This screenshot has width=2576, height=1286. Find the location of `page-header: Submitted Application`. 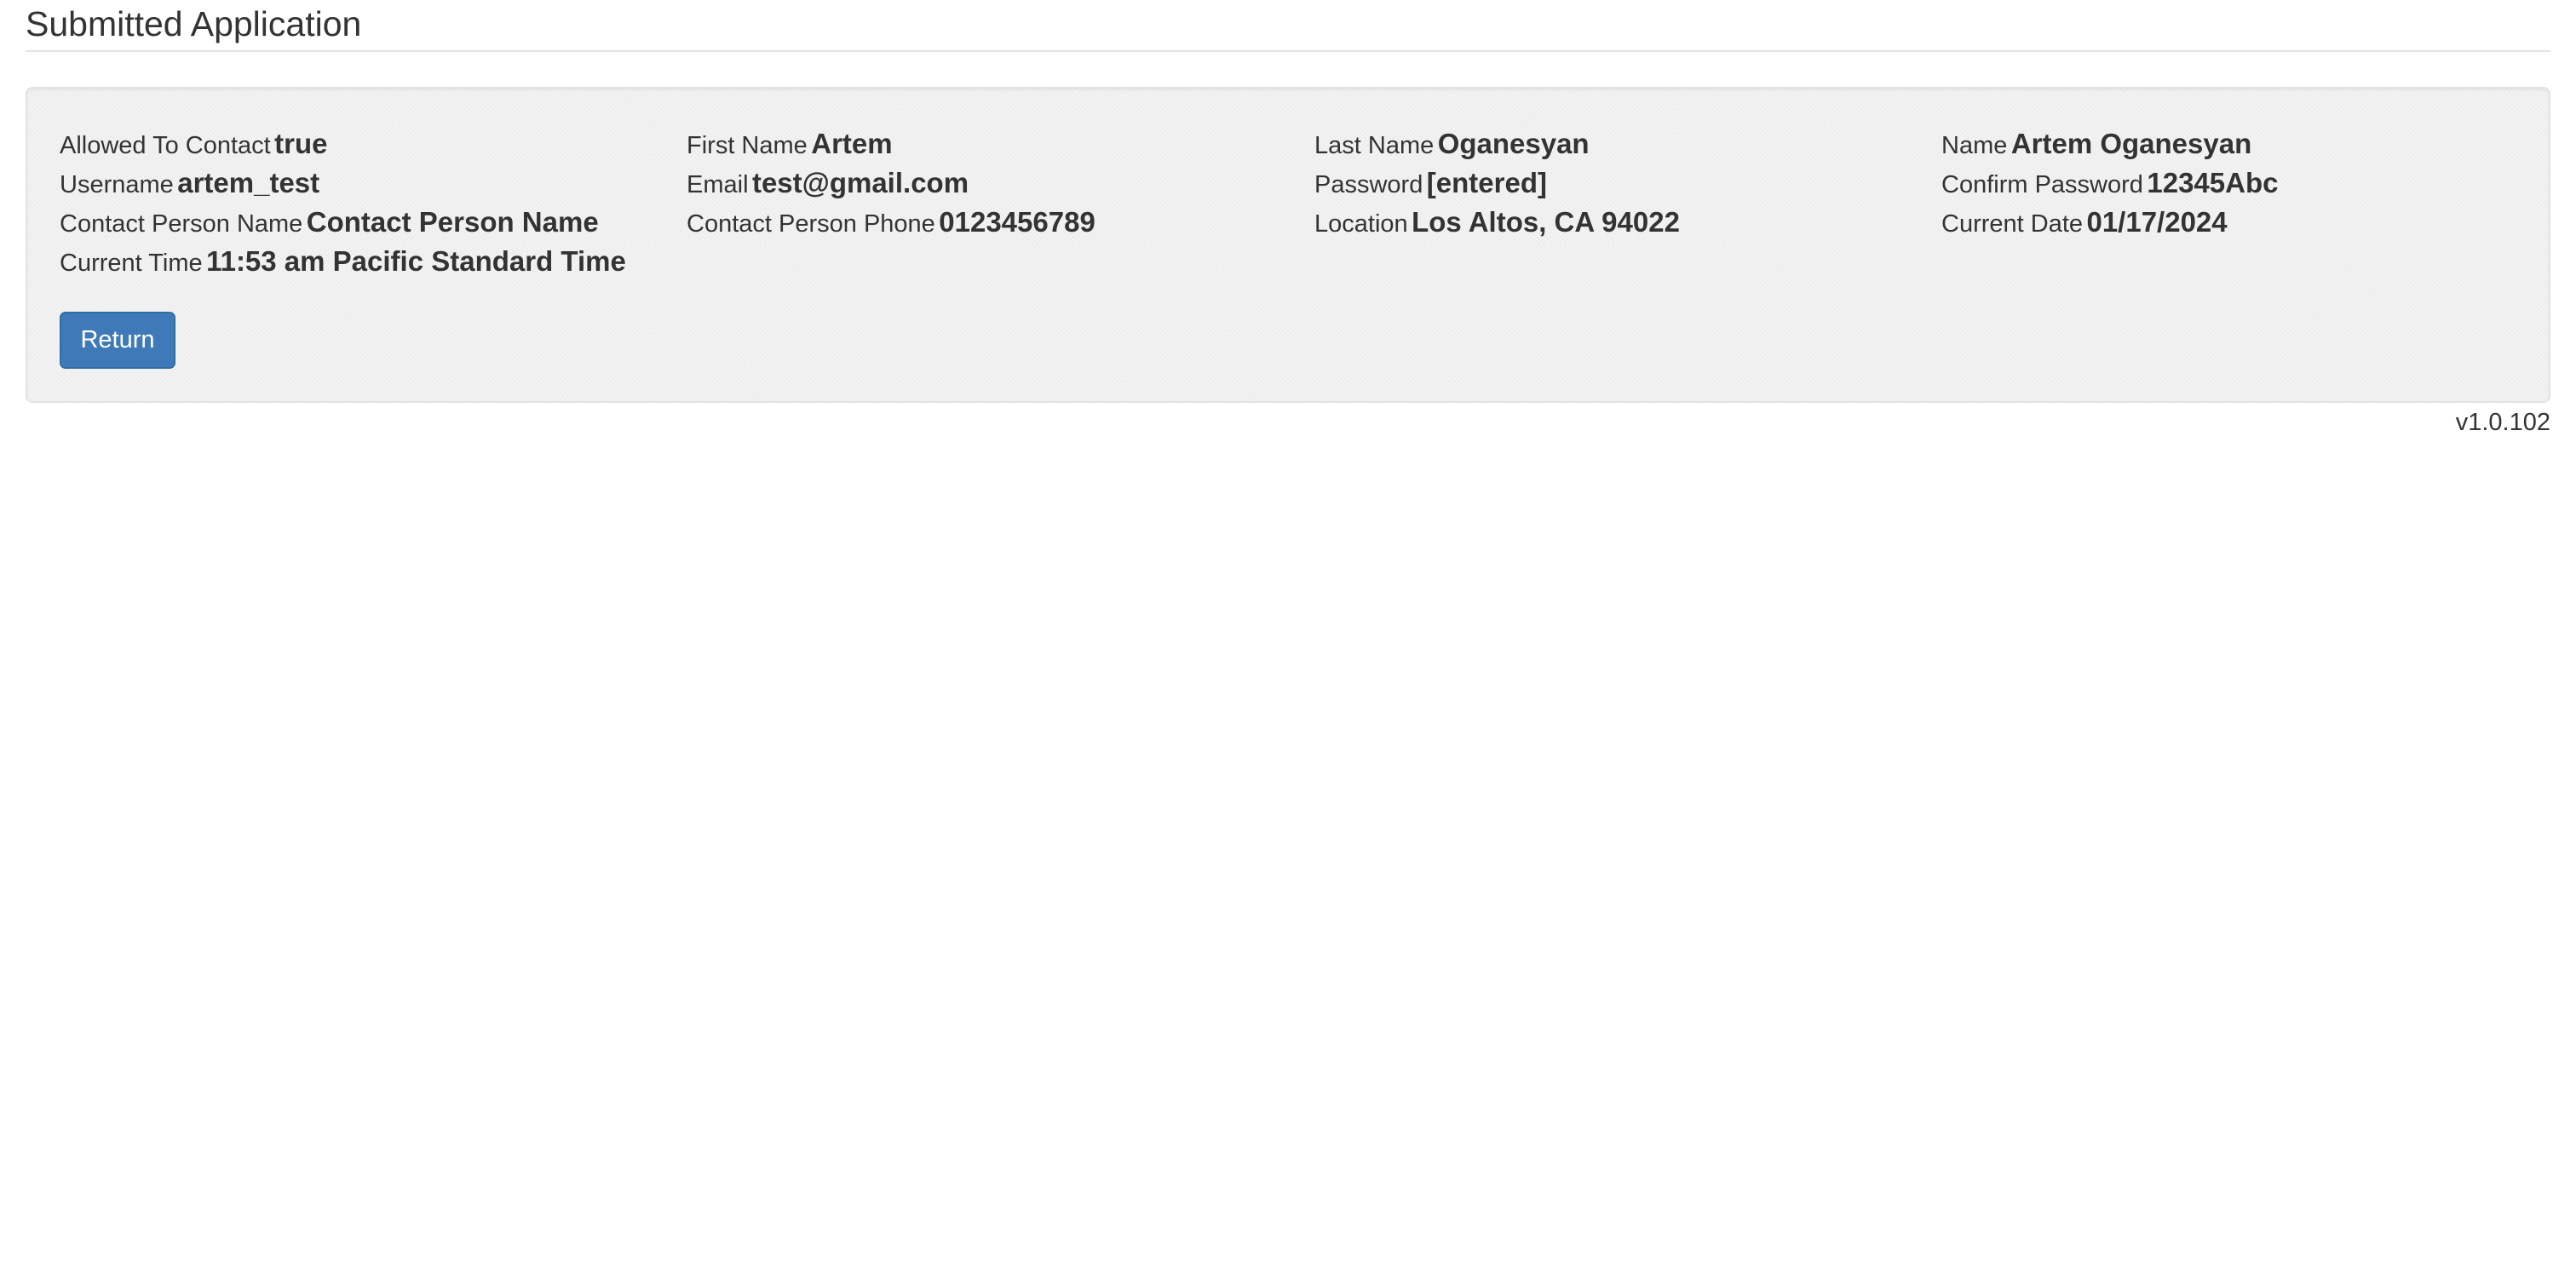

page-header: Submitted Application is located at coordinates (1288, 26).